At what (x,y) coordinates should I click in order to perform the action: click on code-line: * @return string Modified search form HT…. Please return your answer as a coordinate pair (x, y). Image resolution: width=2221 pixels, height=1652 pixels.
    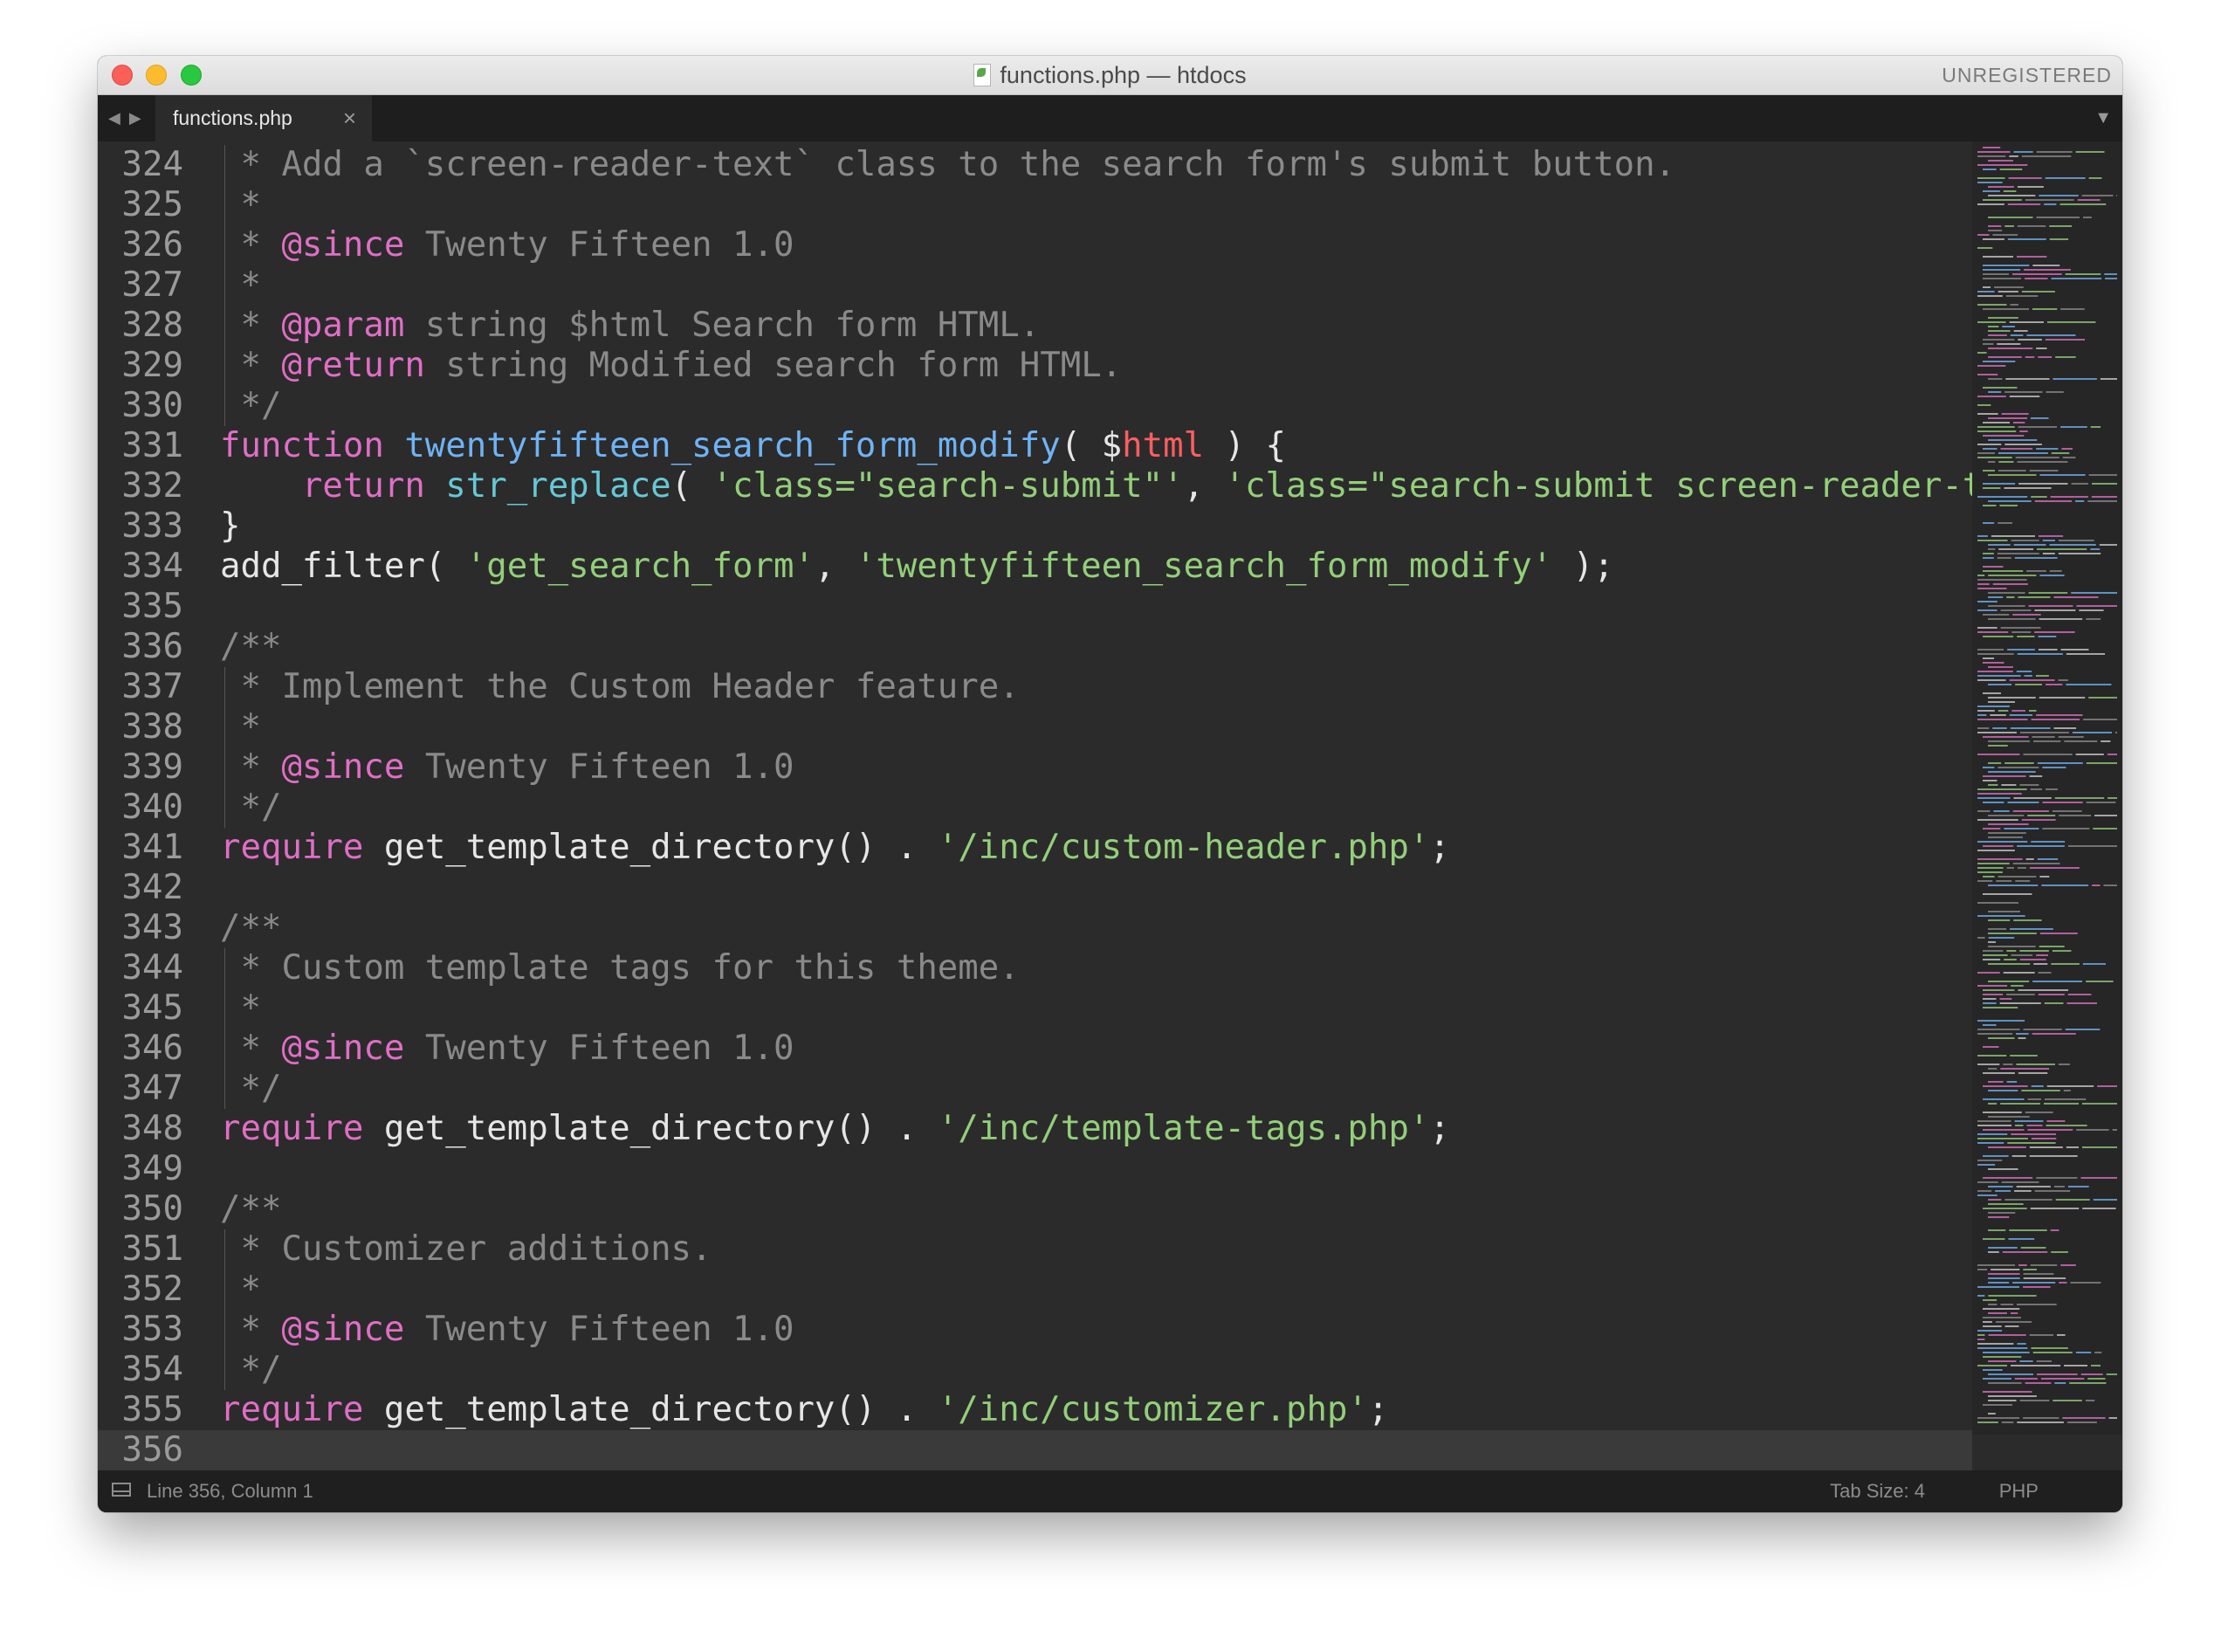
    Looking at the image, I should click on (671, 366).